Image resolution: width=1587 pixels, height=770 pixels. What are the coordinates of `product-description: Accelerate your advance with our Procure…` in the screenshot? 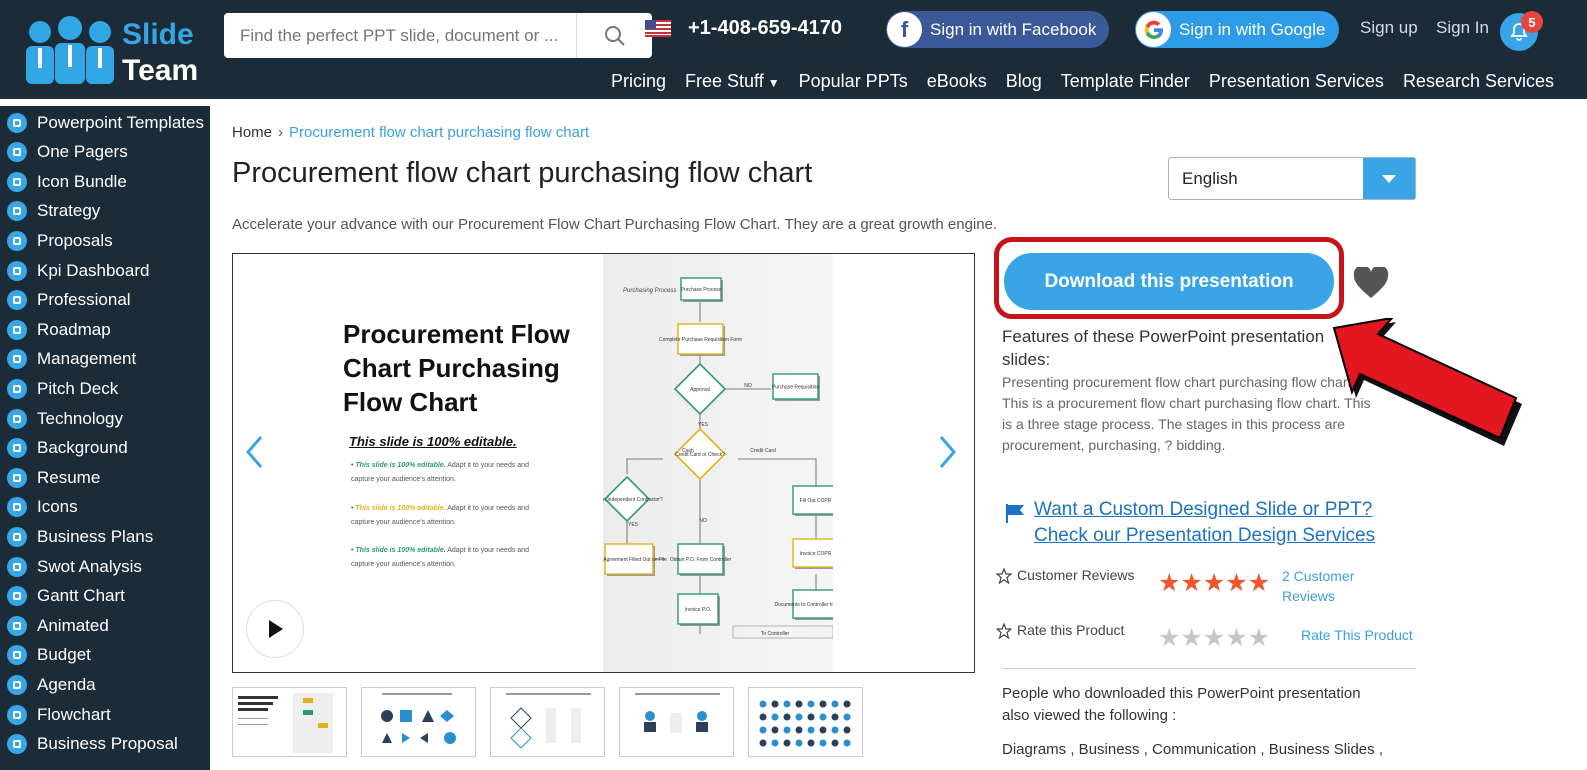 It's located at (615, 224).